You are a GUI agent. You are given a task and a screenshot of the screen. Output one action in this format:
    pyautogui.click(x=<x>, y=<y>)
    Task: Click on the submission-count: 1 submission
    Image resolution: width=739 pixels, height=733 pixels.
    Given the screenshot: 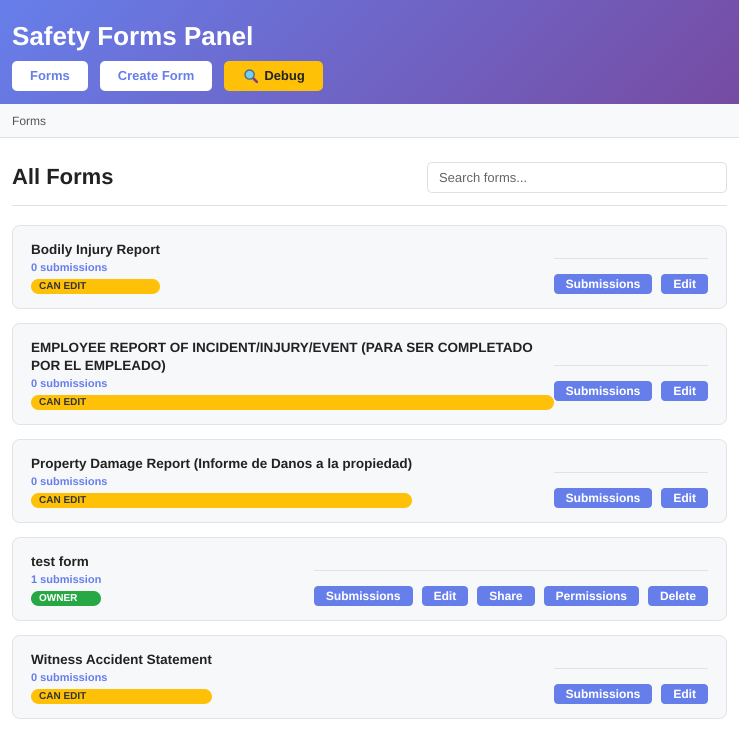 What is the action you would take?
    pyautogui.click(x=66, y=580)
    